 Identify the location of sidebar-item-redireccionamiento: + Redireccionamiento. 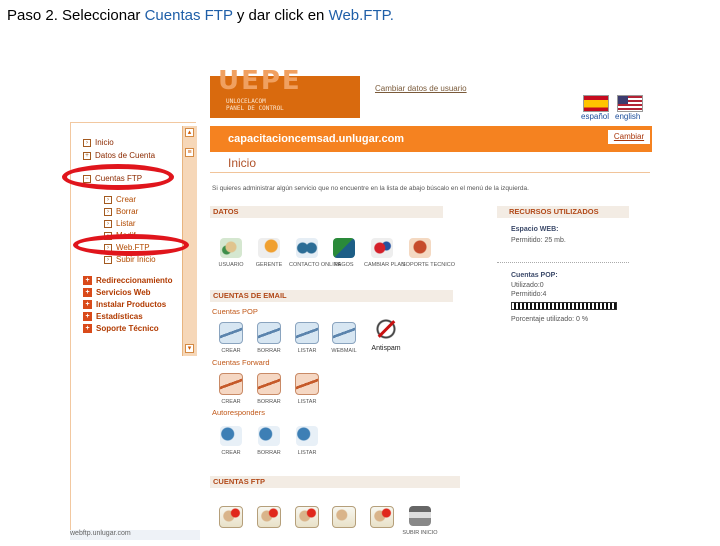
(127, 280).